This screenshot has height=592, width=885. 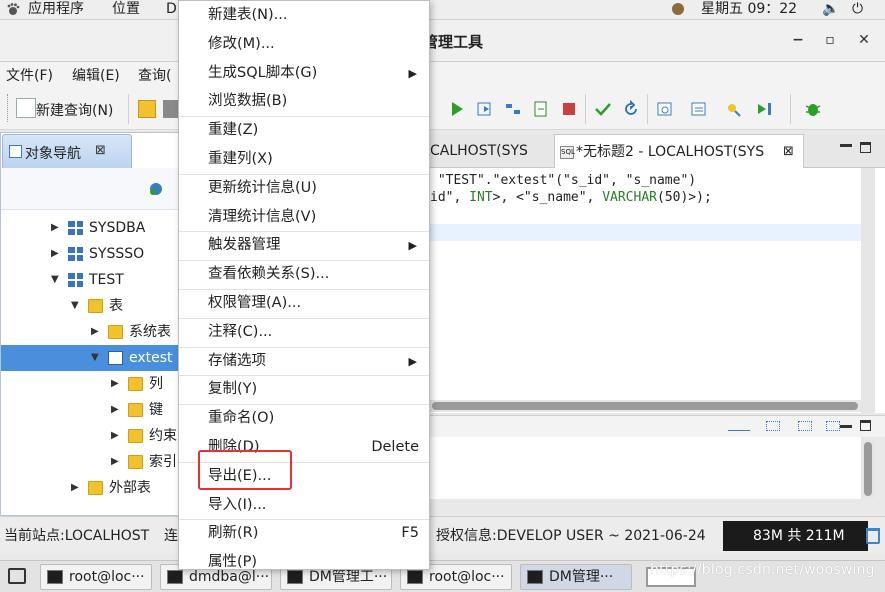 What do you see at coordinates (541, 109) in the screenshot?
I see `export-result-icon` at bounding box center [541, 109].